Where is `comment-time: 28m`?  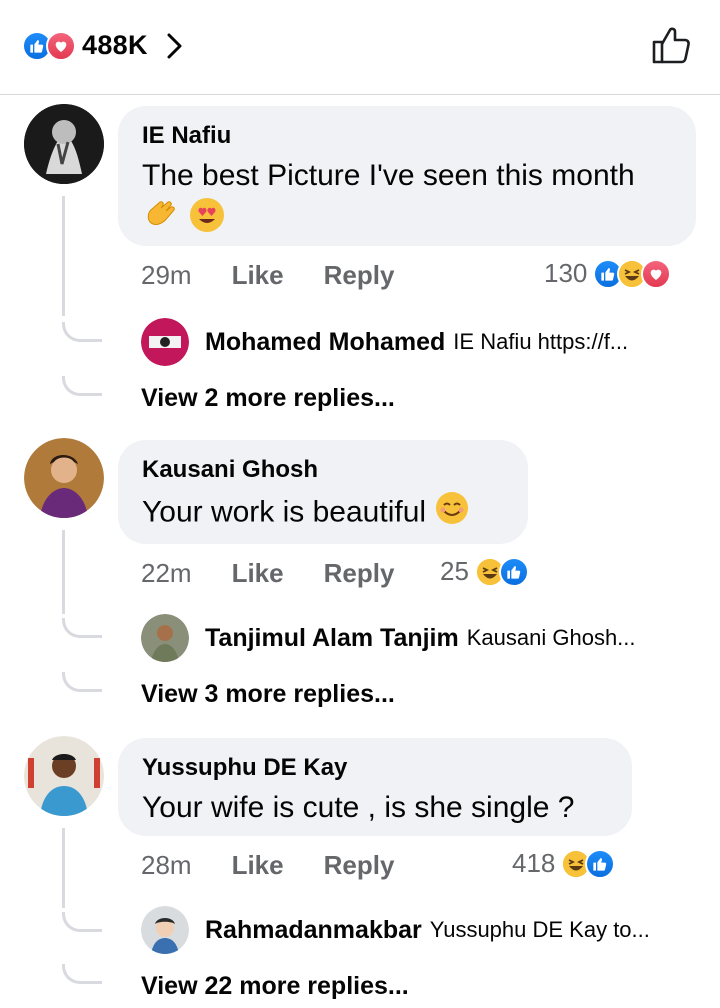
comment-time: 28m is located at coordinates (166, 865).